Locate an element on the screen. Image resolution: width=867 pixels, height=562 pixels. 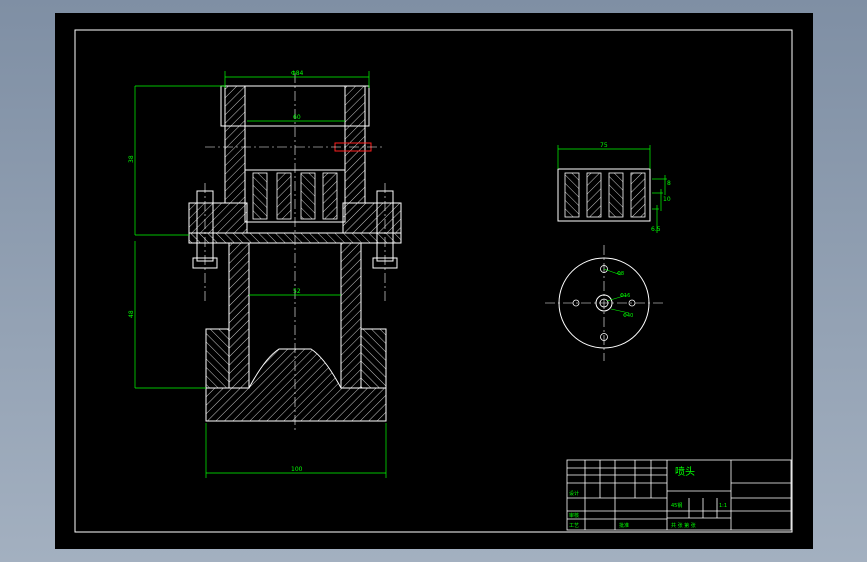
right-upper-wall is located at coordinates (355, 144).